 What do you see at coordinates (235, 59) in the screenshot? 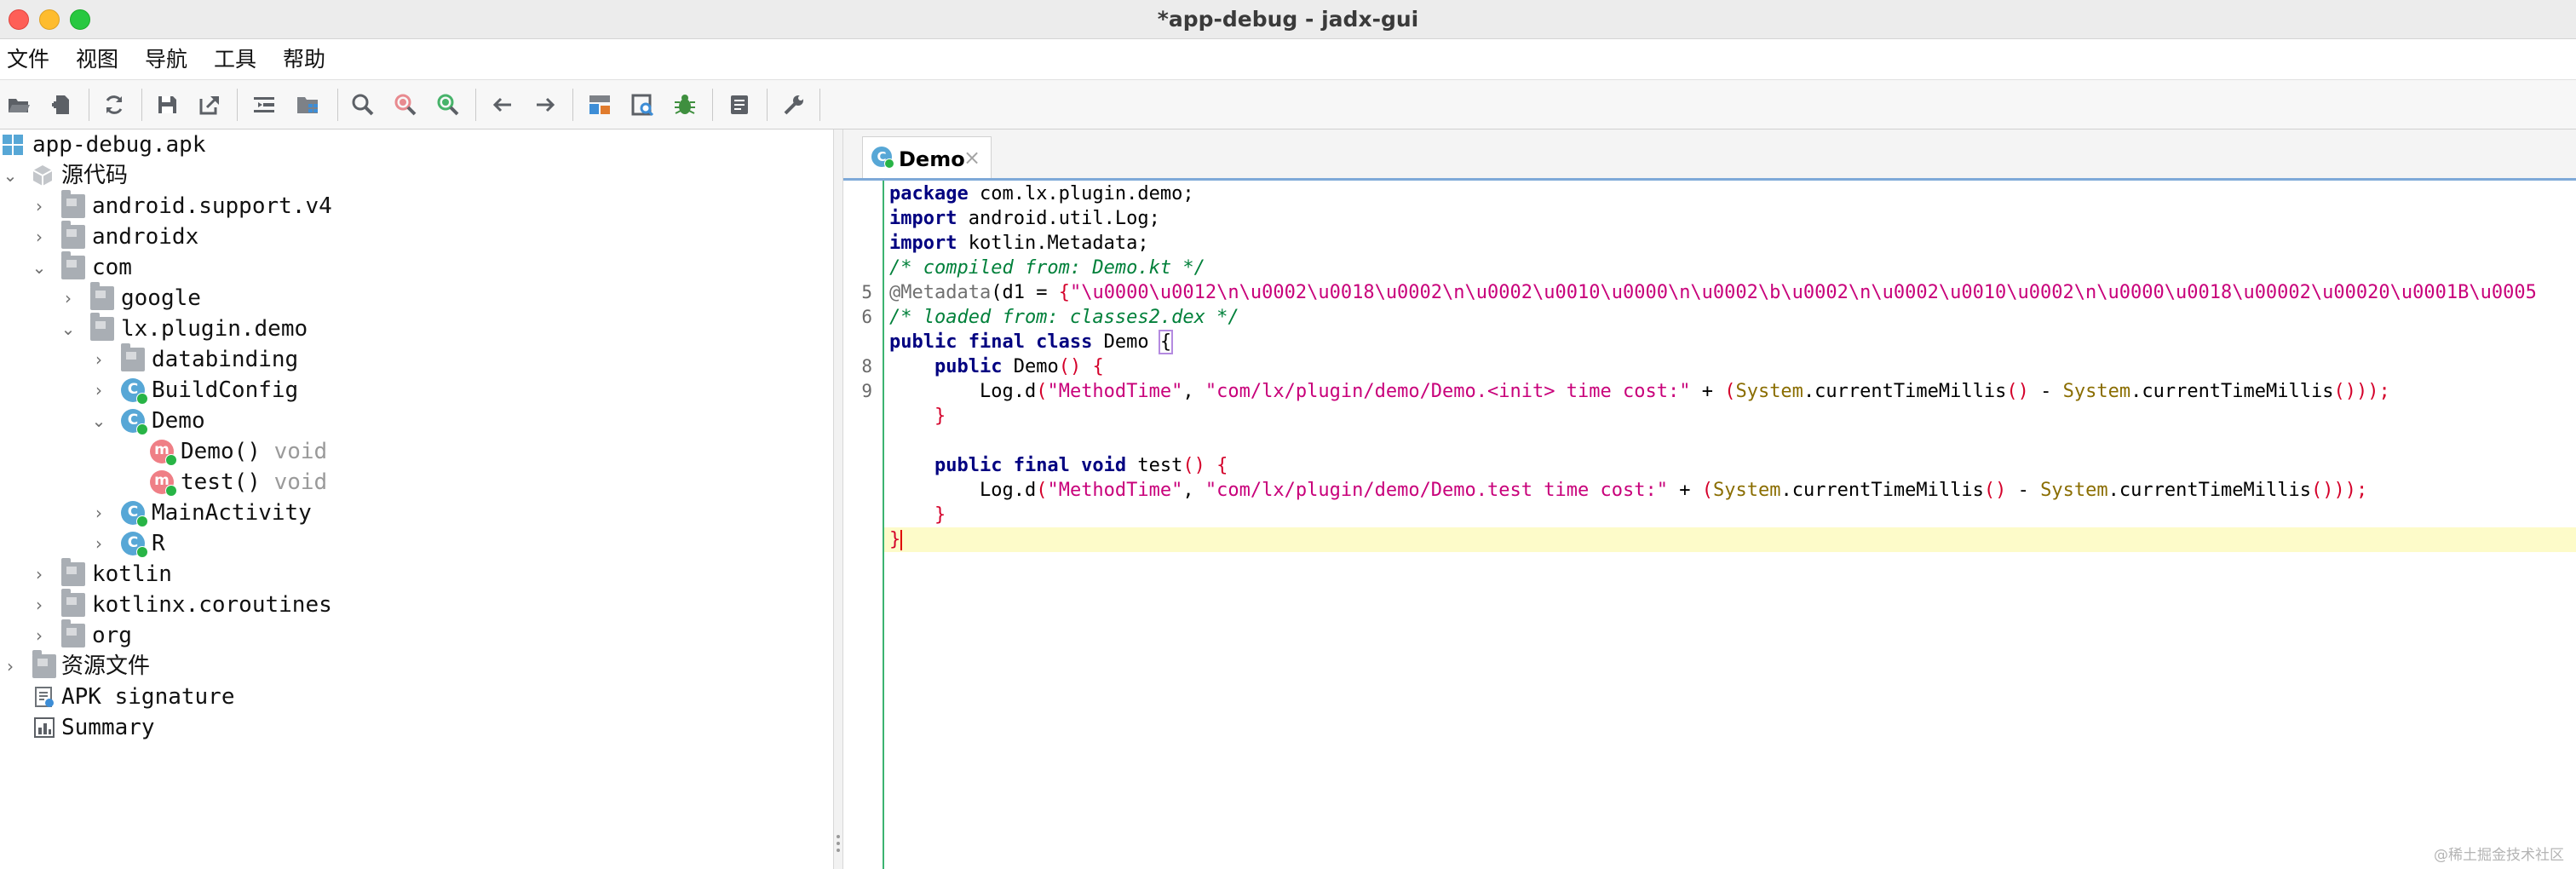
I see `menu-tools: 工具` at bounding box center [235, 59].